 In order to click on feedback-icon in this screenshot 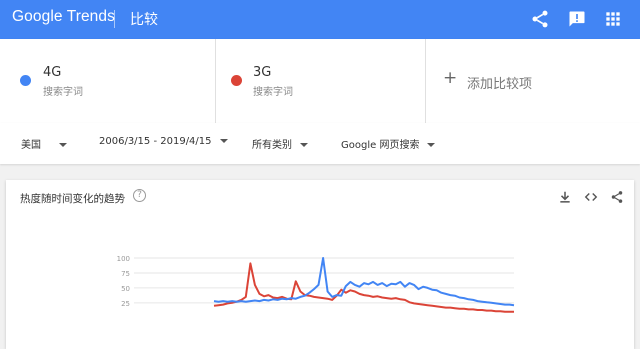, I will do `click(577, 19)`.